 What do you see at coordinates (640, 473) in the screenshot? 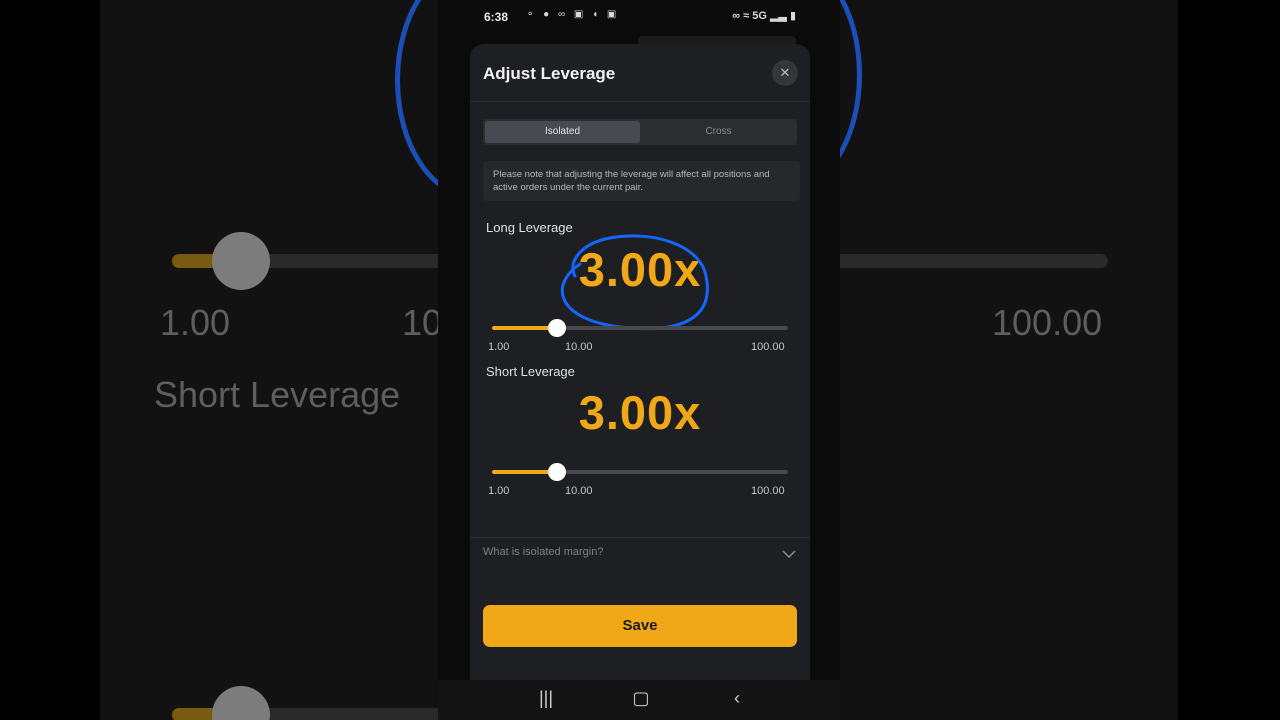
I see `short-leverage-slider` at bounding box center [640, 473].